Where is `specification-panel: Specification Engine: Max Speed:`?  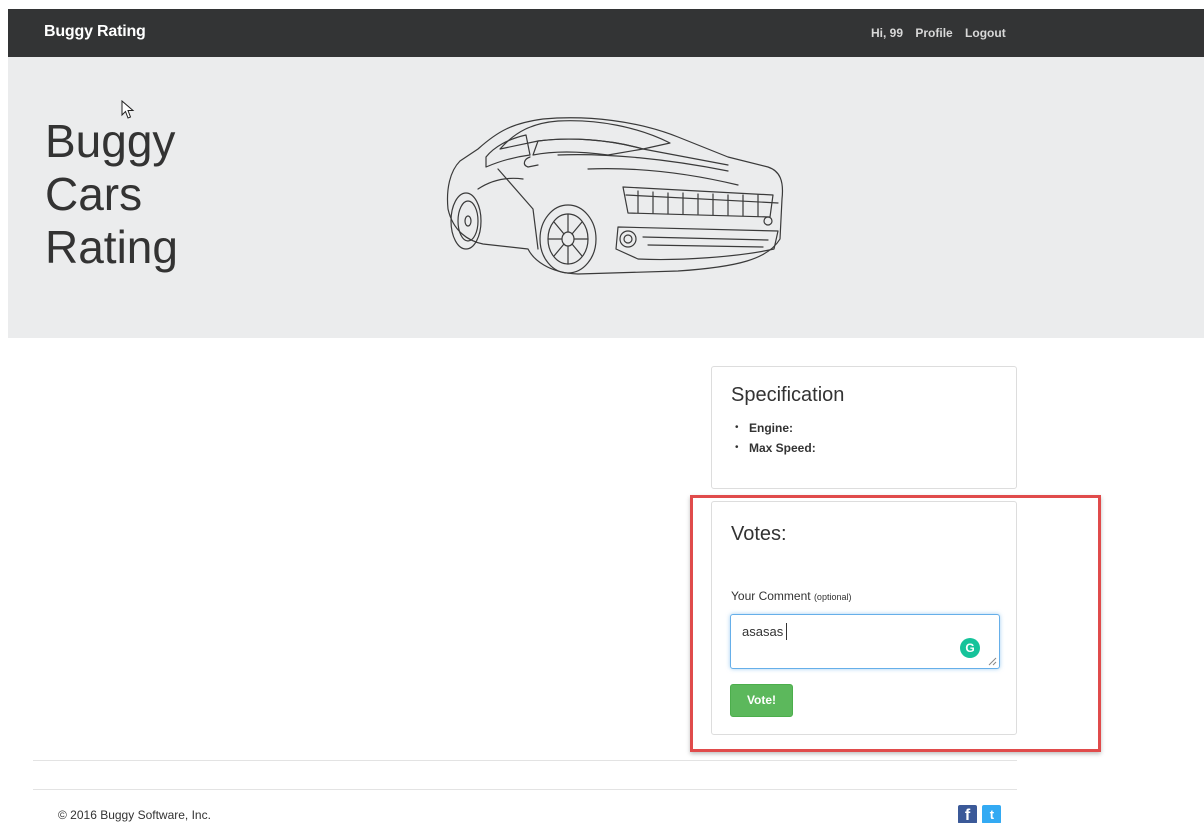 specification-panel: Specification Engine: Max Speed: is located at coordinates (864, 427).